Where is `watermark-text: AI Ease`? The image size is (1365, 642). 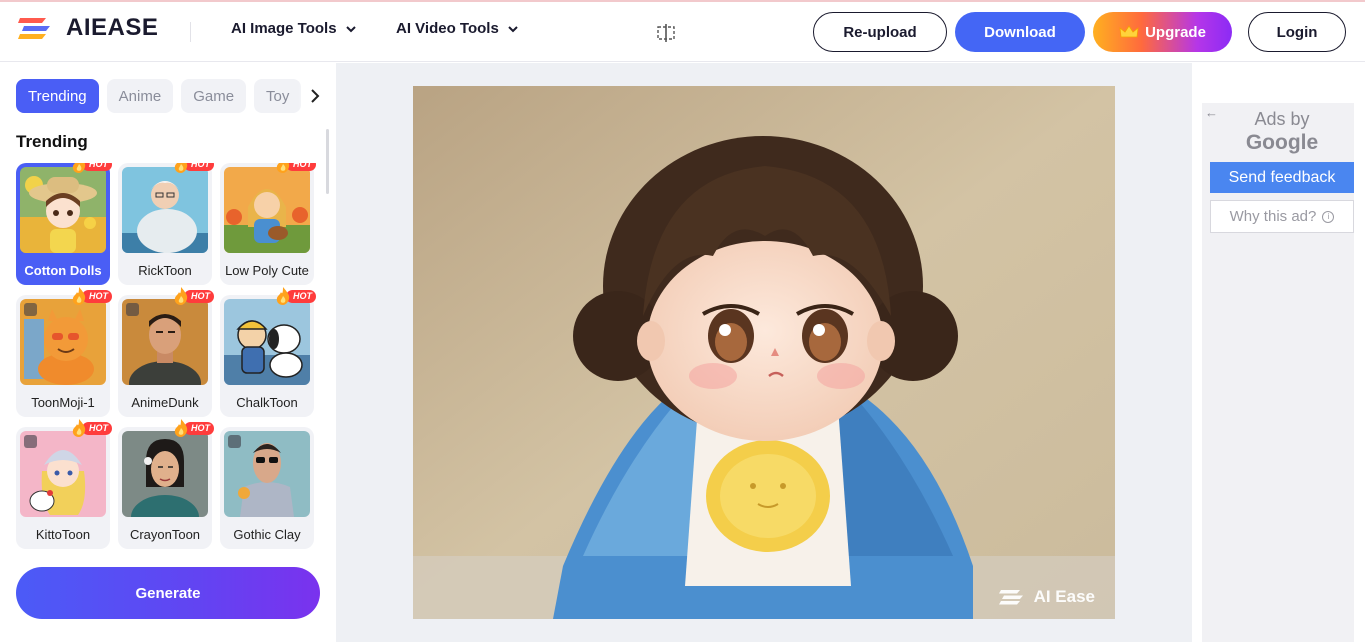 watermark-text: AI Ease is located at coordinates (1064, 596).